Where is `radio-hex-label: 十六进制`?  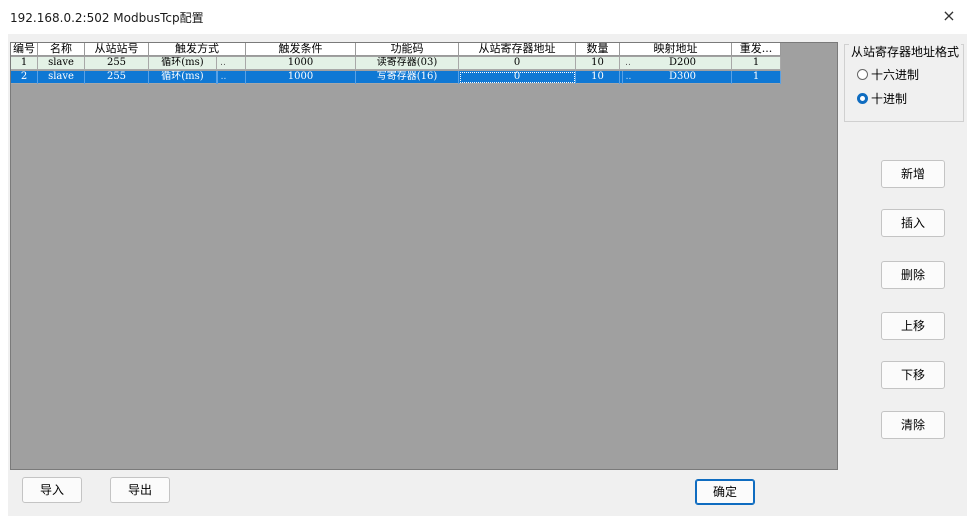 radio-hex-label: 十六进制 is located at coordinates (895, 74).